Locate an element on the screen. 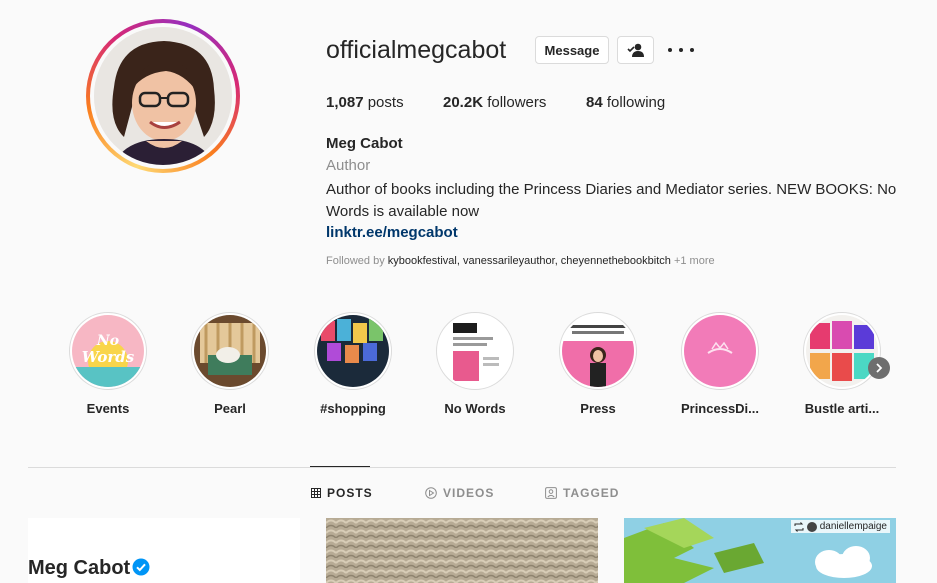 The height and width of the screenshot is (583, 937). repost-tag: daniellempaige is located at coordinates (840, 526).